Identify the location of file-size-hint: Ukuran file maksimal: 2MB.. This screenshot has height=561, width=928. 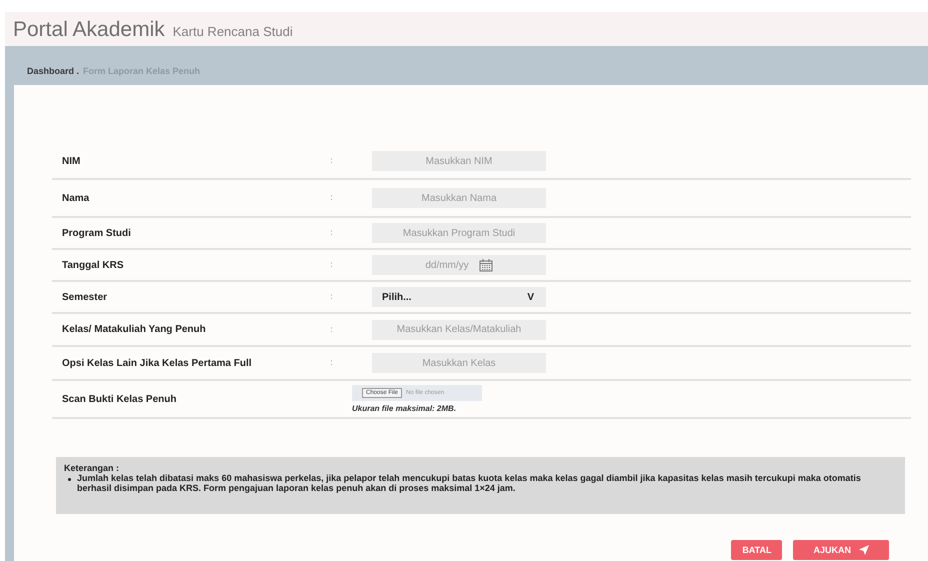
(405, 408).